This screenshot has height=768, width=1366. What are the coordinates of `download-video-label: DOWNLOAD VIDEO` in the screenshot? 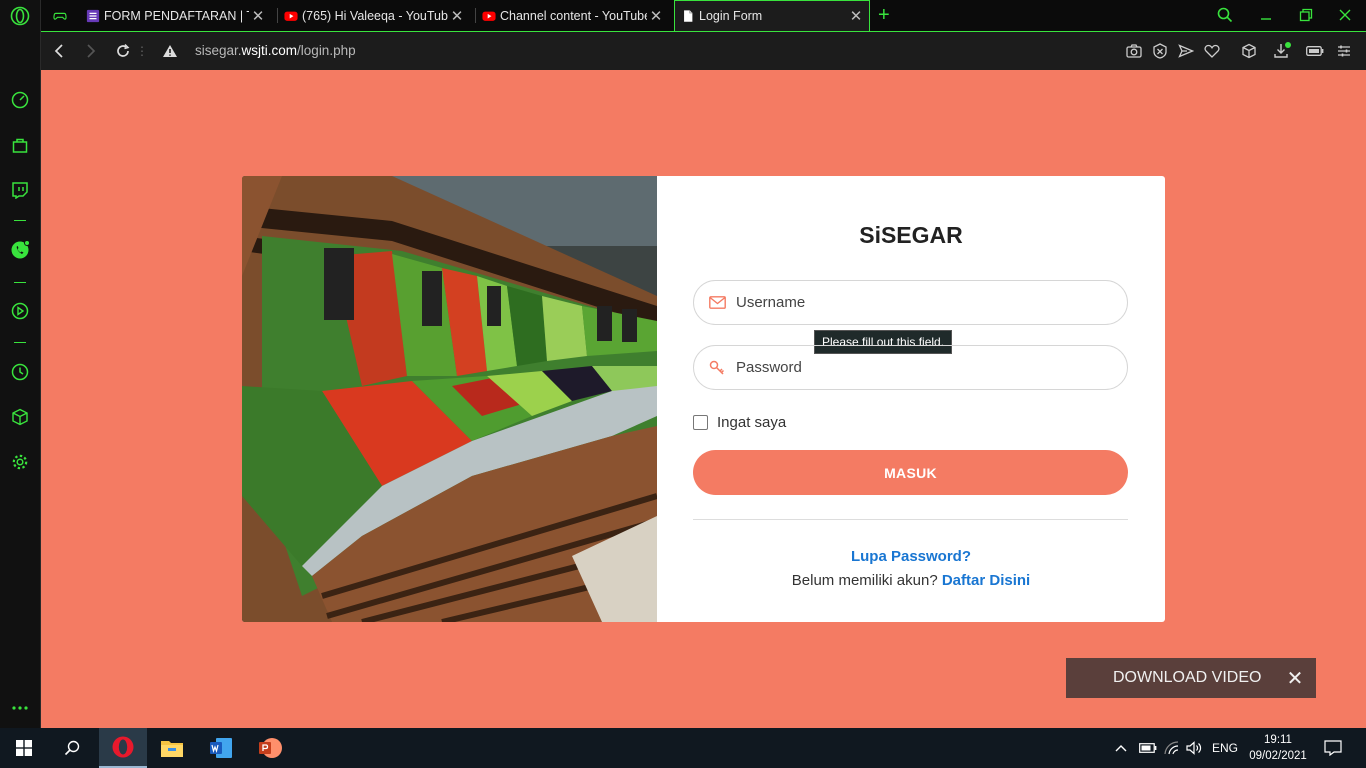 It's located at (1196, 678).